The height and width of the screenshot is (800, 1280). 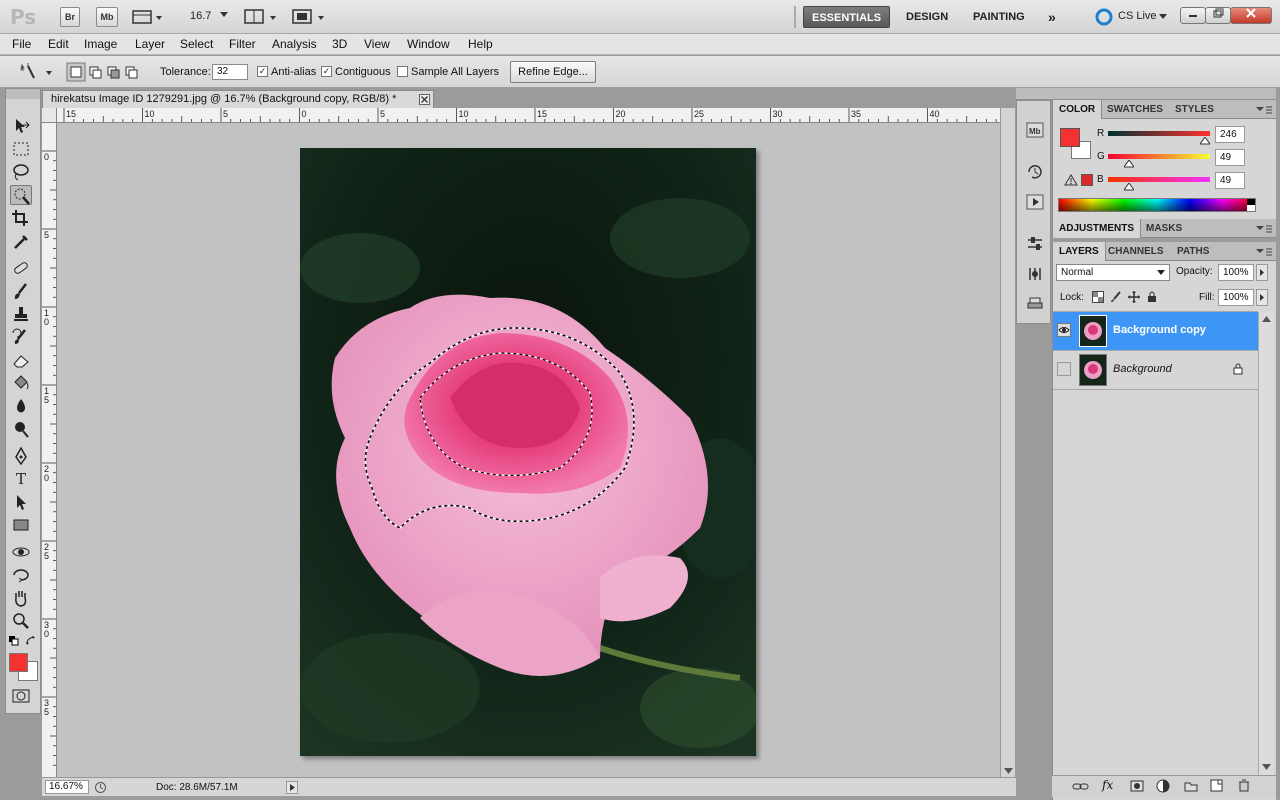 What do you see at coordinates (1265, 544) in the screenshot?
I see `layers-scrollbar` at bounding box center [1265, 544].